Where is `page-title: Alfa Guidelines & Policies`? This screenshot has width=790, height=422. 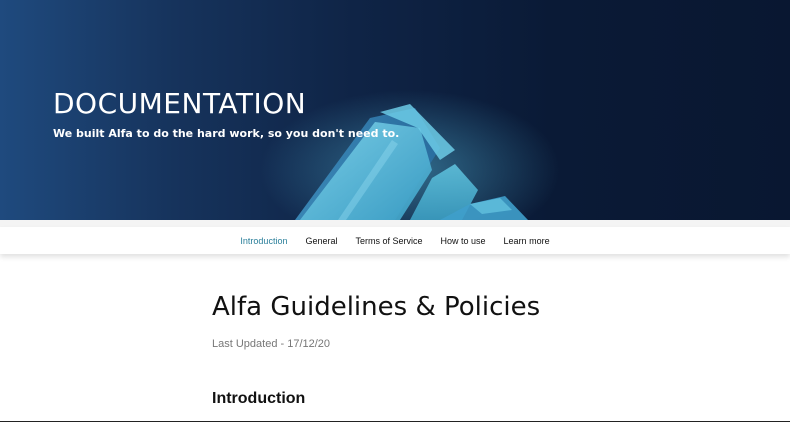
page-title: Alfa Guidelines & Policies is located at coordinates (376, 307).